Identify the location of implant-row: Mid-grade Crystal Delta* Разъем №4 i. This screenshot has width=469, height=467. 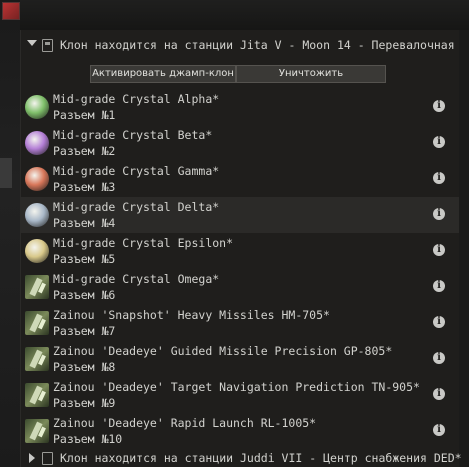
(240, 215).